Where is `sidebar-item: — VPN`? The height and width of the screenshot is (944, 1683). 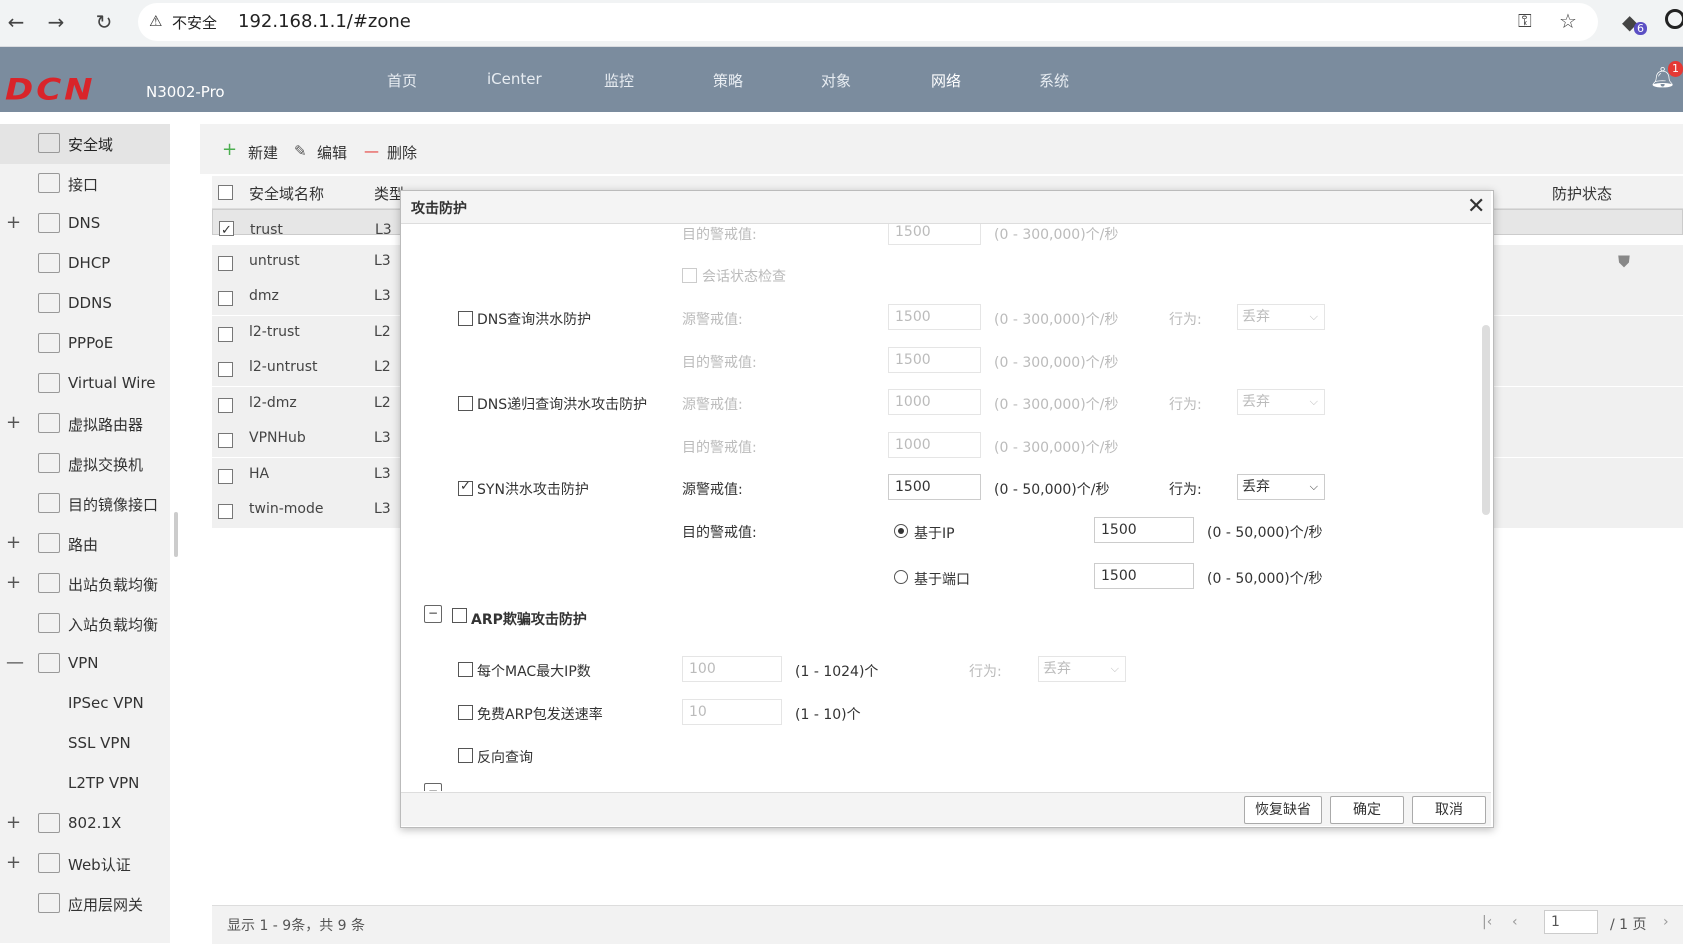 sidebar-item: — VPN is located at coordinates (85, 664).